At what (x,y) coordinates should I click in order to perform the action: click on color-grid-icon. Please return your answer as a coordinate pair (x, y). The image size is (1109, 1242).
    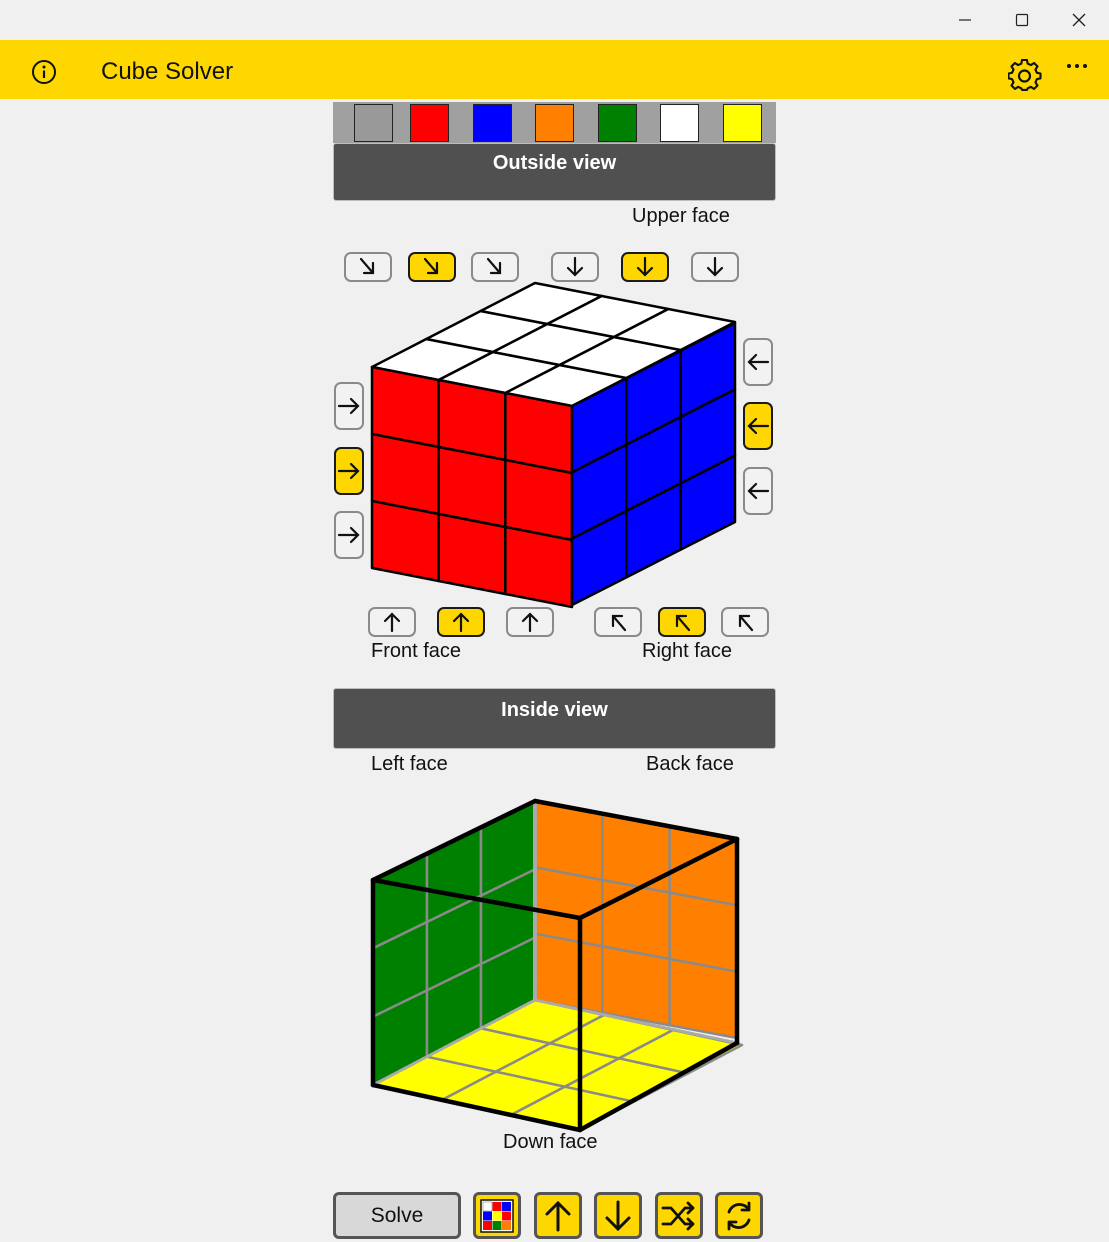
    Looking at the image, I should click on (497, 1215).